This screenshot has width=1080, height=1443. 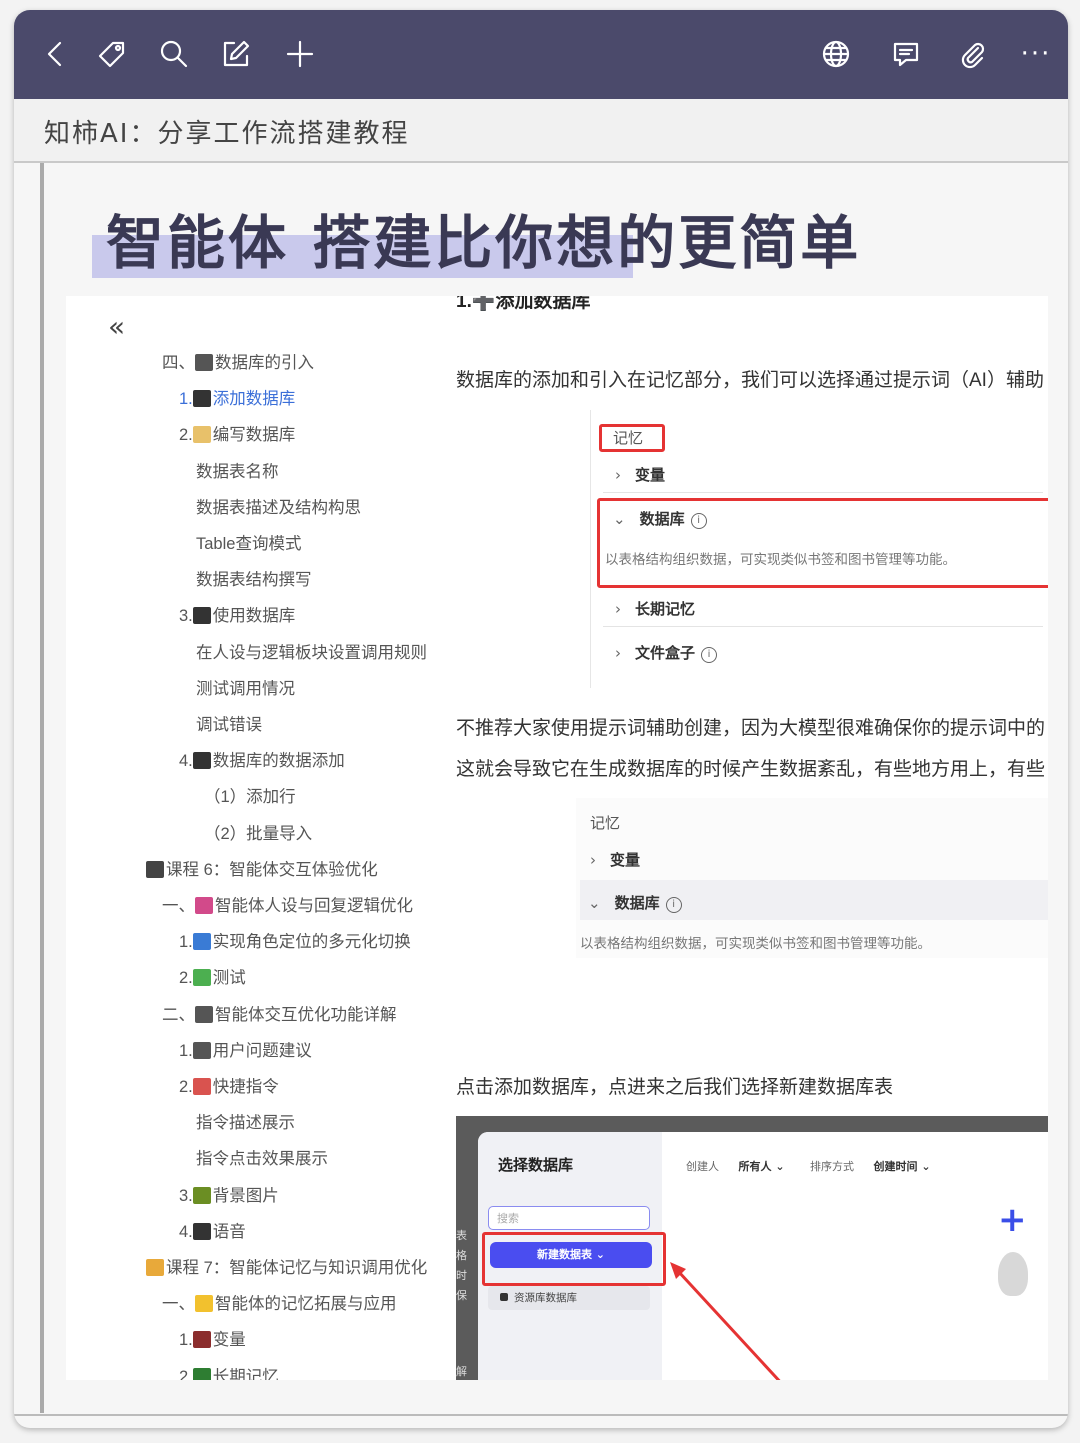 I want to click on toc-item: 2. 编写数据库, so click(x=237, y=433).